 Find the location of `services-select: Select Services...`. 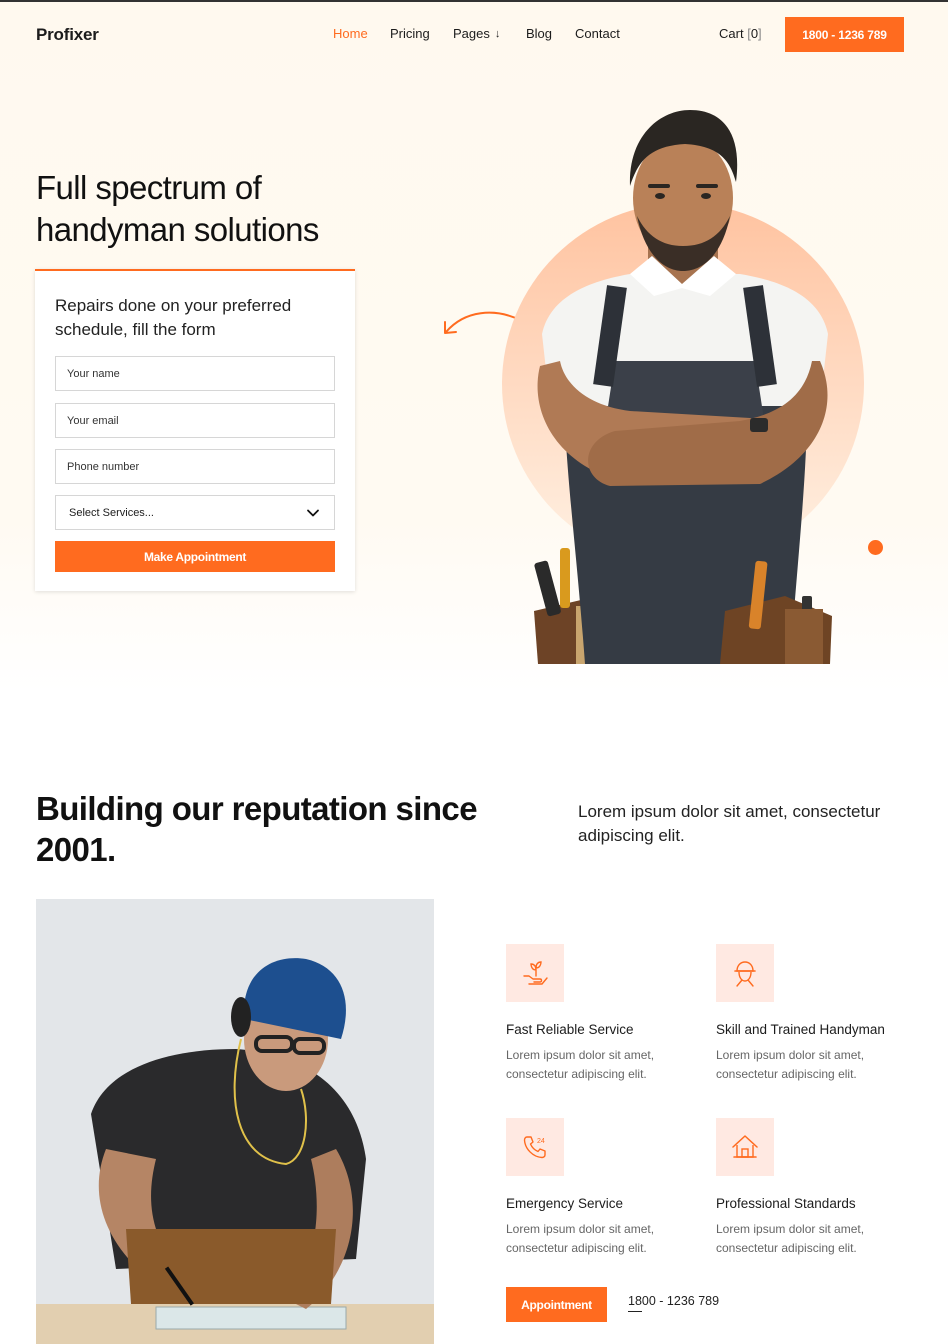

services-select: Select Services... is located at coordinates (195, 512).